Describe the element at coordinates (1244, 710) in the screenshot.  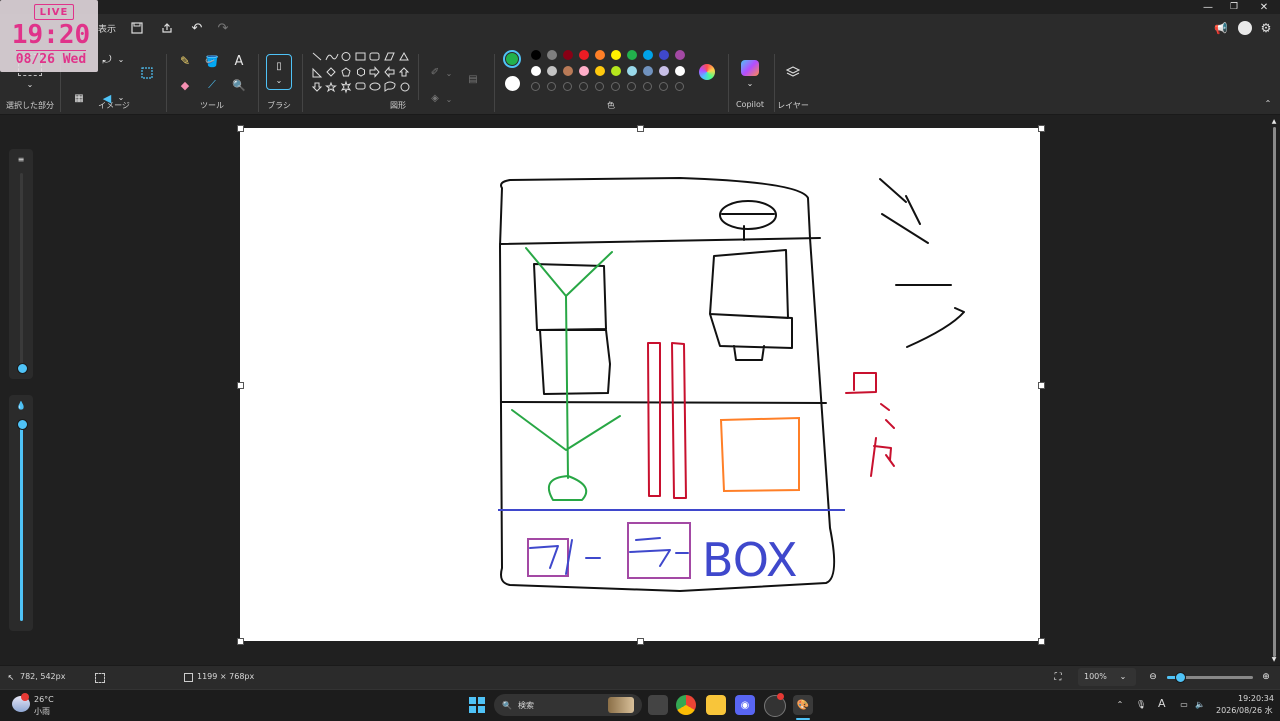
I see `taskbar-clock-date: 2026/08/26 水` at that location.